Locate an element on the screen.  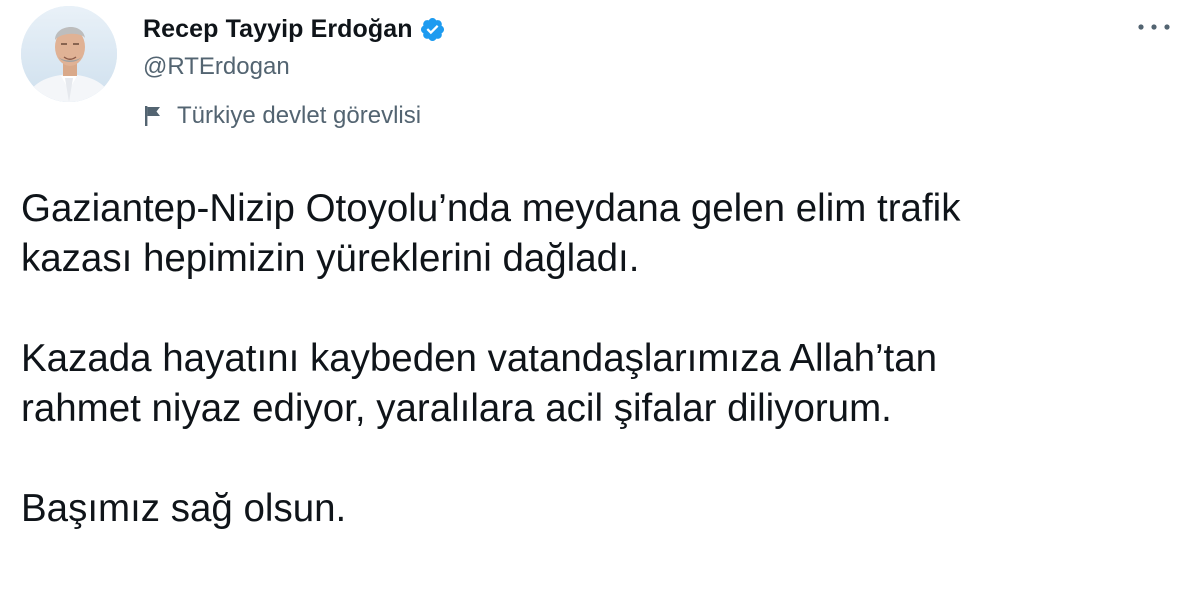
verified-badge-icon is located at coordinates (432, 29).